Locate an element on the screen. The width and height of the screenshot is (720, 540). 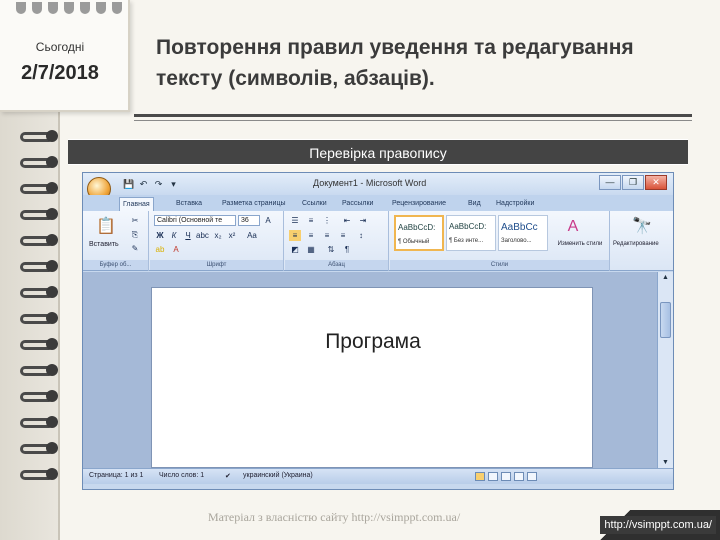
web-layout-view-button is located at coordinates (506, 476).